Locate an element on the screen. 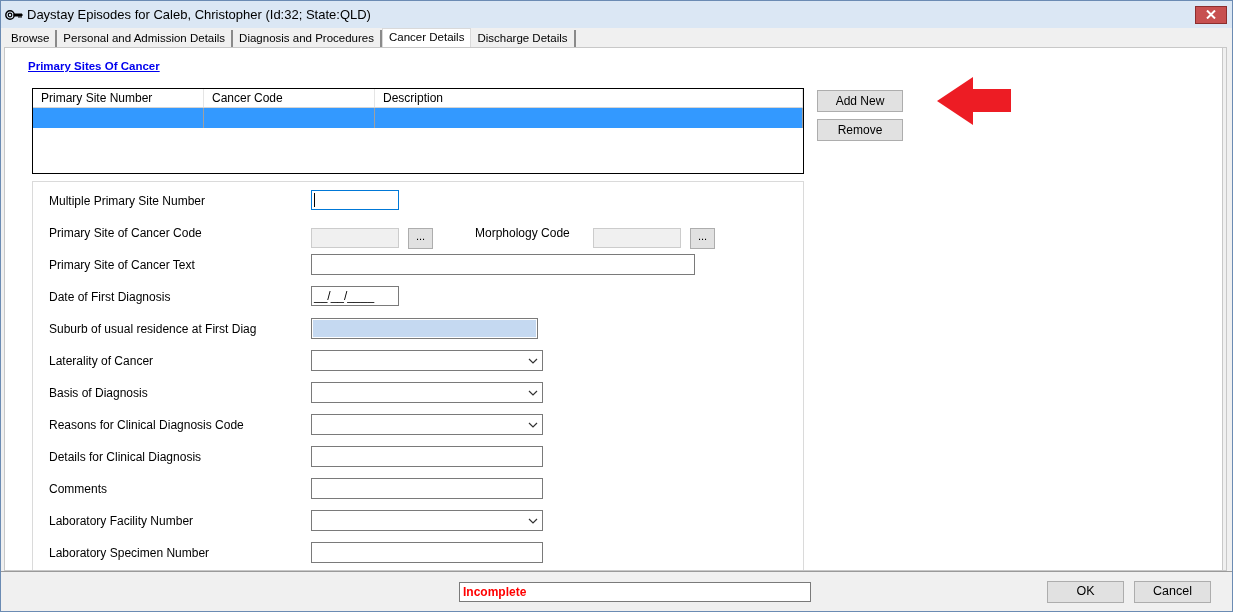 The width and height of the screenshot is (1233, 612). dialog-button: OK is located at coordinates (1085, 591).